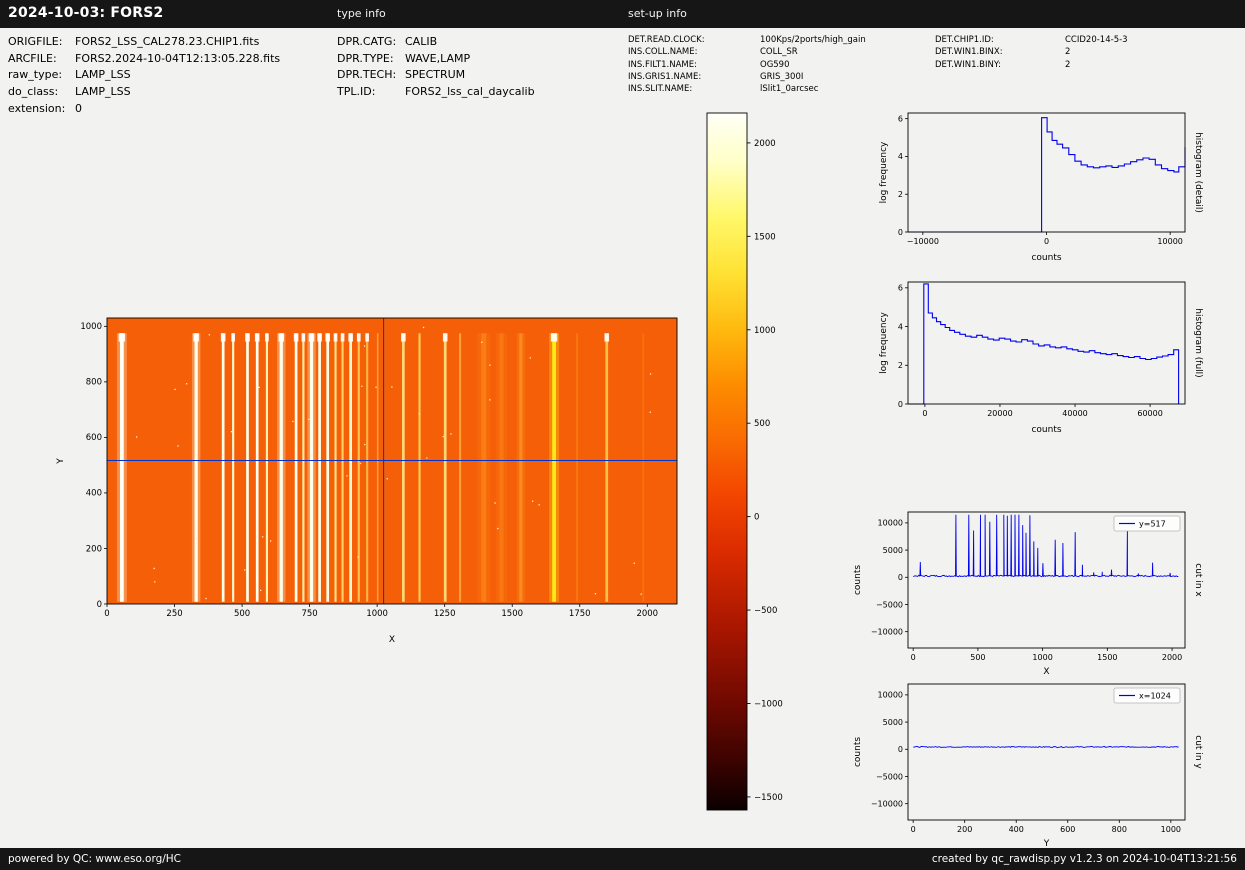  What do you see at coordinates (1031, 40) in the screenshot?
I see `info-row: DET.CHIP1.ID: CCID20-14-5-3` at bounding box center [1031, 40].